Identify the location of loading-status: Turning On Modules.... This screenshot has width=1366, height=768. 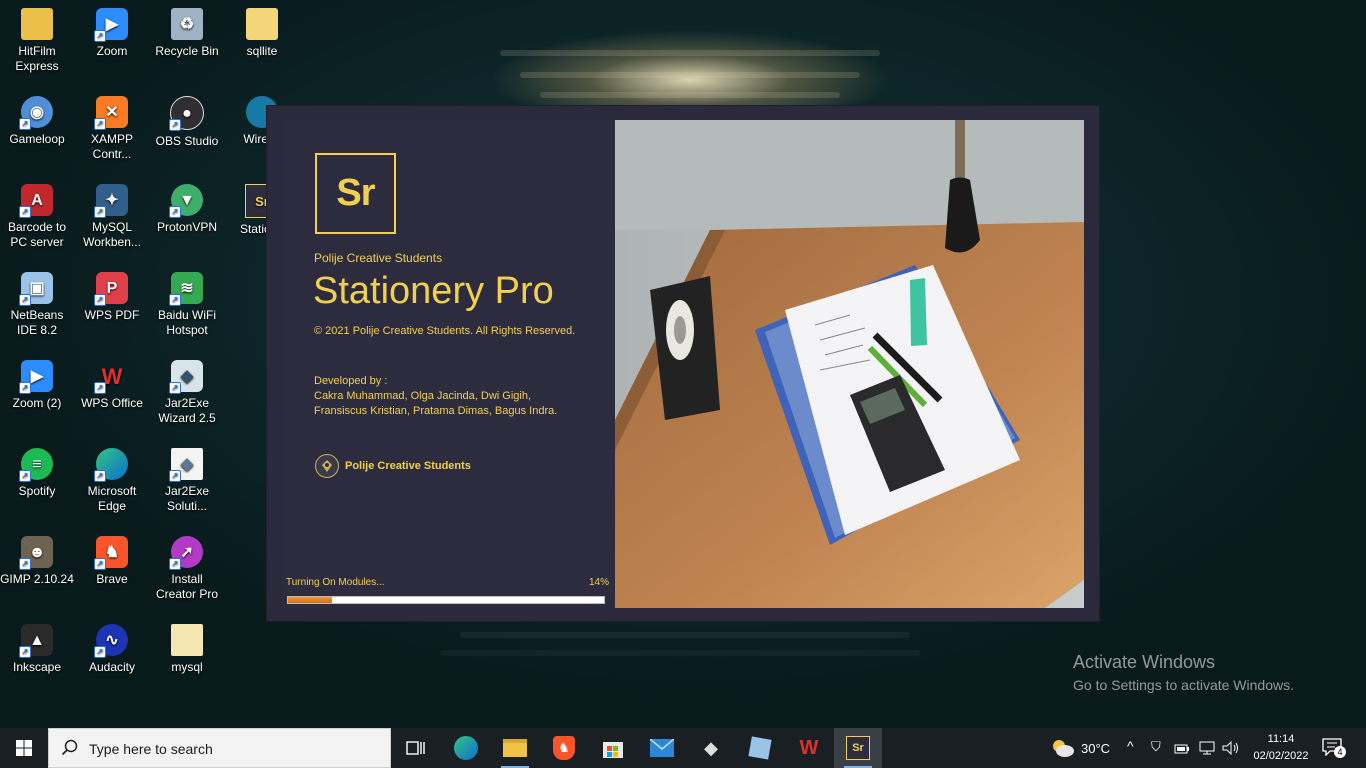
(335, 582).